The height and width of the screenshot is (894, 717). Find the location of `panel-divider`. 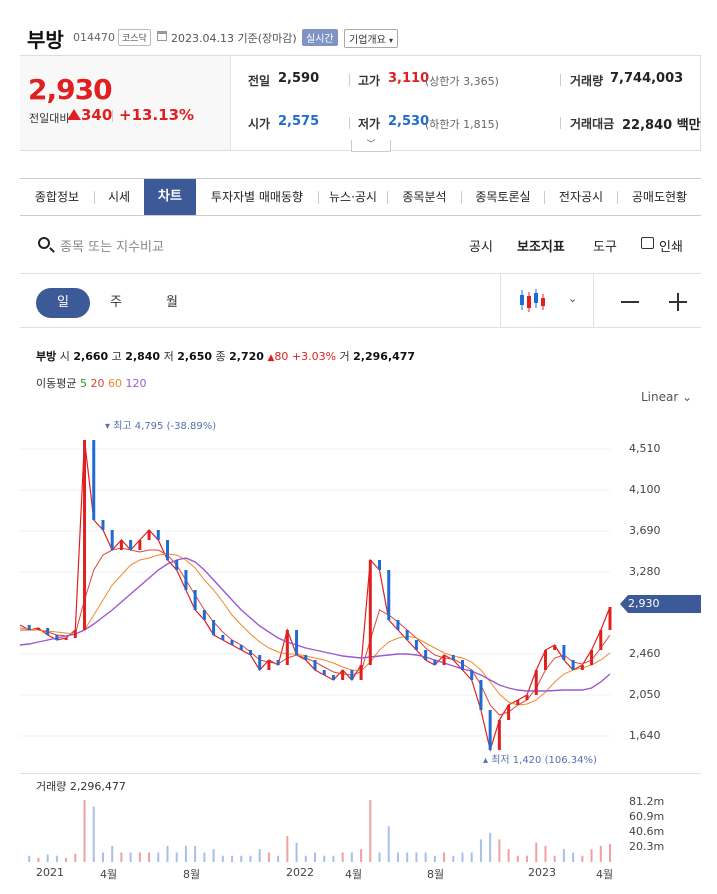

panel-divider is located at coordinates (360, 773).